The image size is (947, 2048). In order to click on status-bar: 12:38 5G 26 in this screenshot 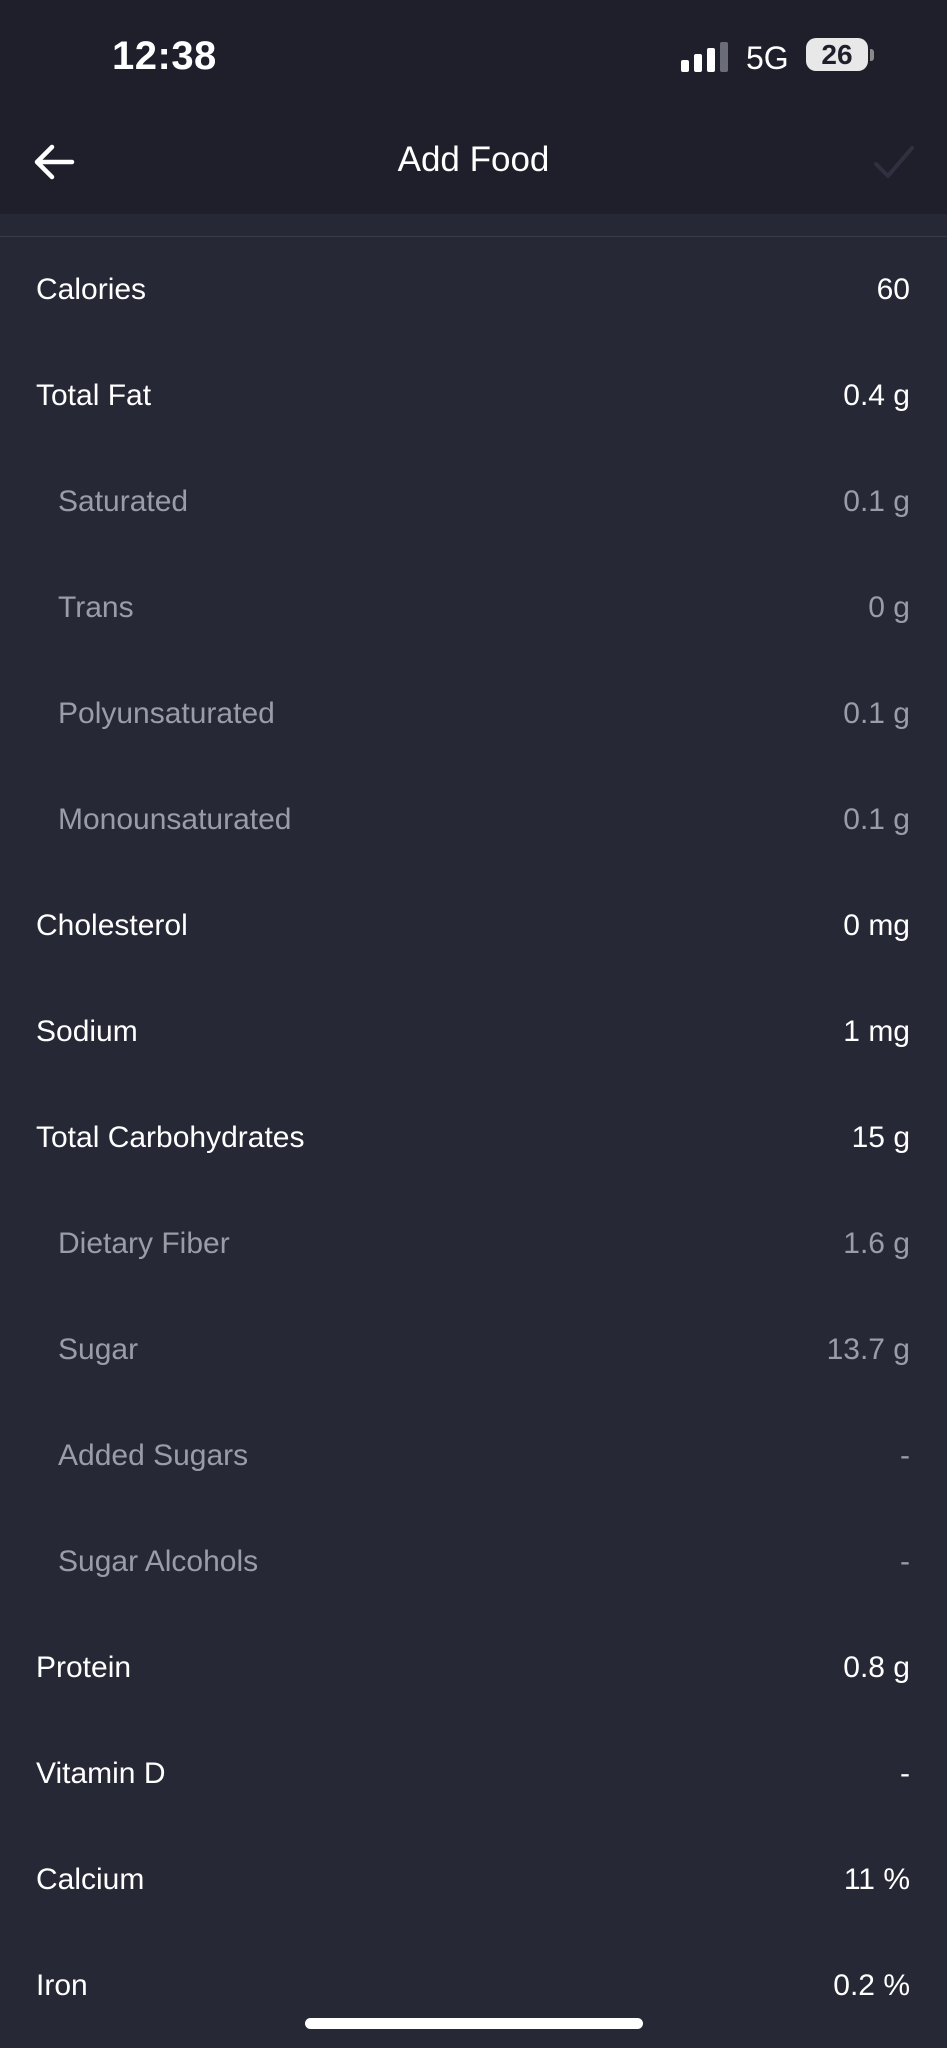, I will do `click(473, 55)`.